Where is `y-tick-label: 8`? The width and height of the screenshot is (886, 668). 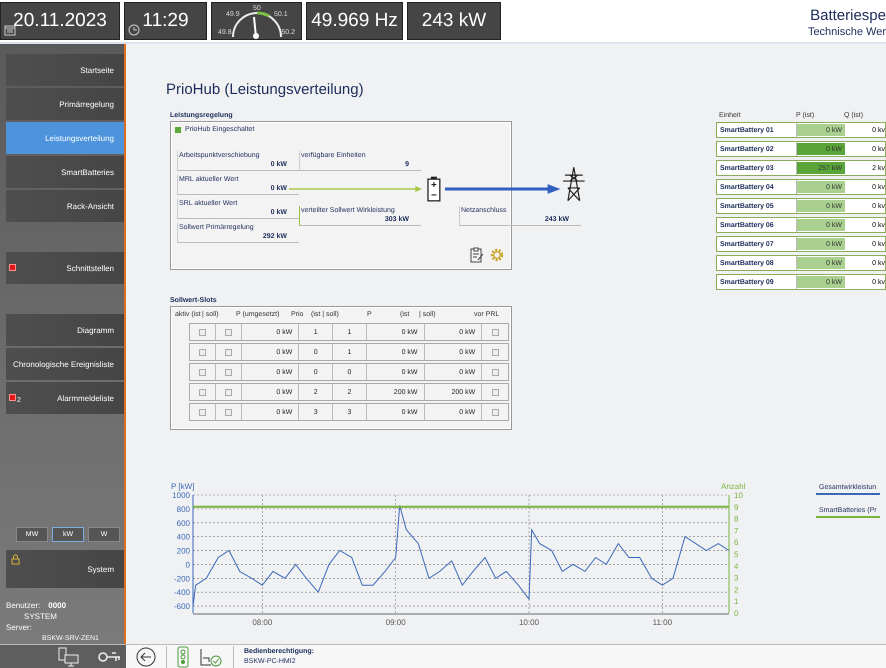 y-tick-label: 8 is located at coordinates (736, 519).